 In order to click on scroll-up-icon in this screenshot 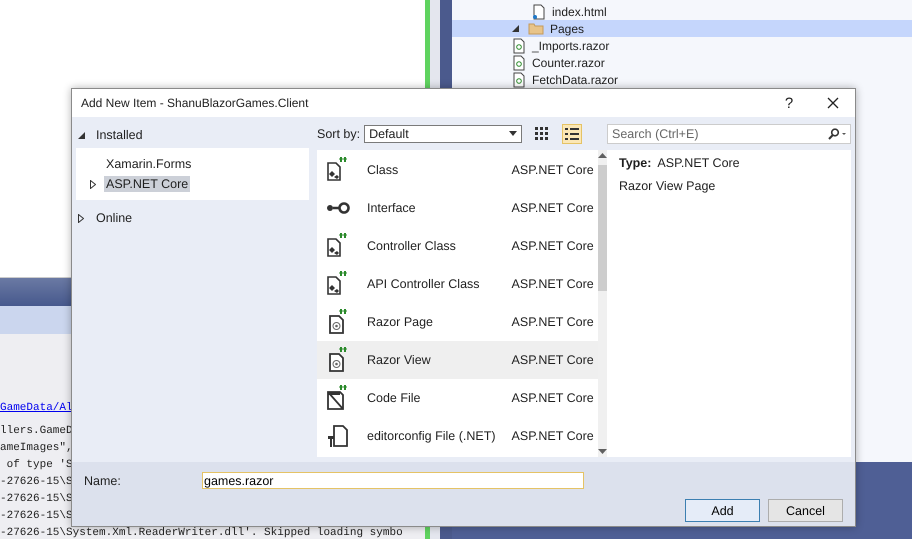, I will do `click(602, 155)`.